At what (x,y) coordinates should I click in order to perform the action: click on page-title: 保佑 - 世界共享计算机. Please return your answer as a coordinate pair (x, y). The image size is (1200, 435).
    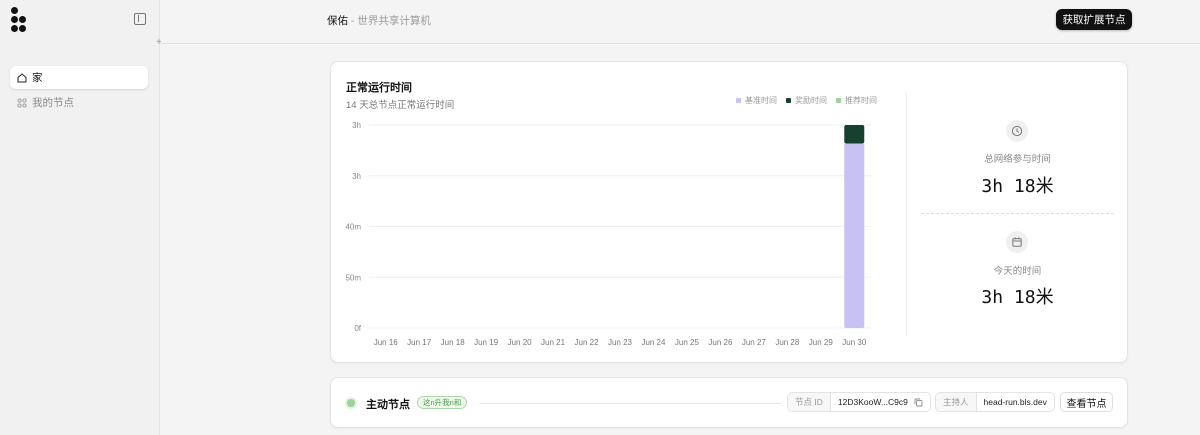
    Looking at the image, I should click on (379, 20).